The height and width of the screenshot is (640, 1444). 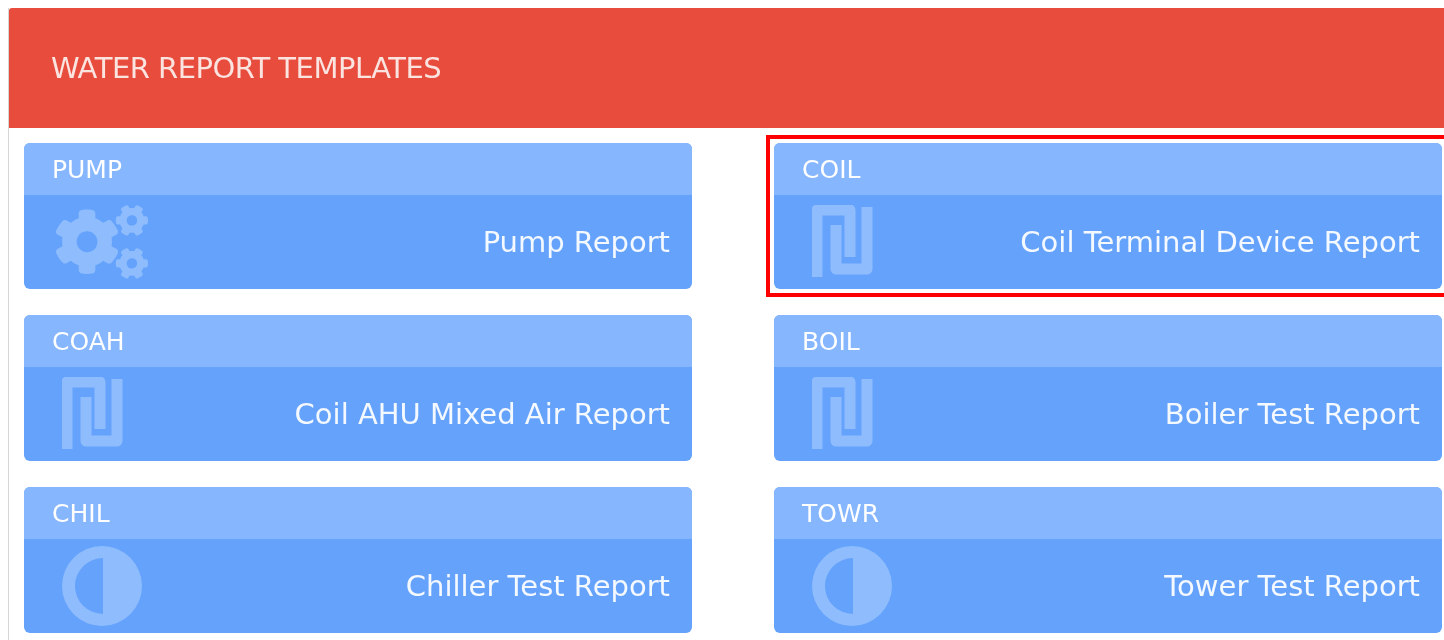 What do you see at coordinates (358, 388) in the screenshot?
I see `template-tile: COAH Coil AHU Mixed Air Report` at bounding box center [358, 388].